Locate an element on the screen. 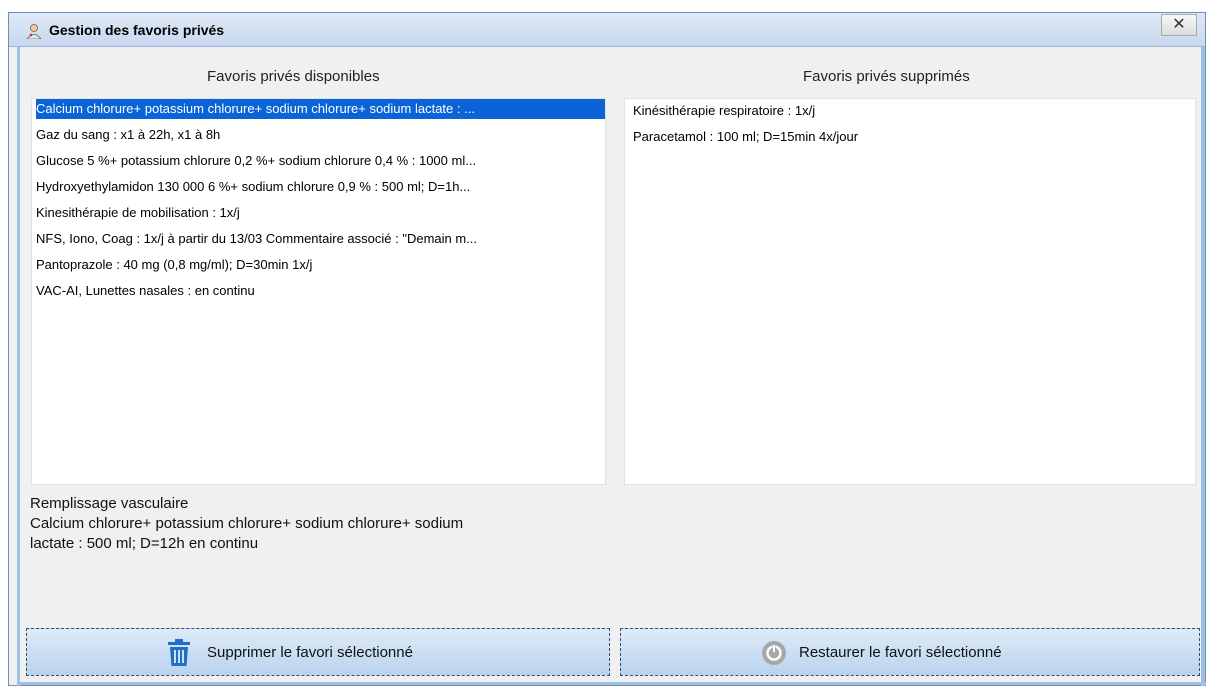  list-item: Kinesithérapie de mobilisation : 1x/j is located at coordinates (320, 213).